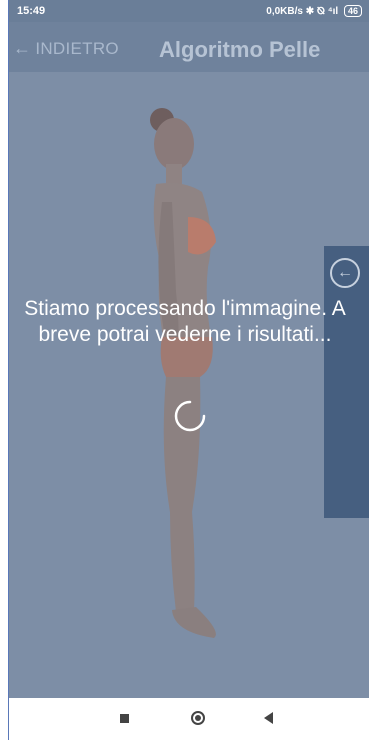  What do you see at coordinates (346, 382) in the screenshot?
I see `side-drawer-tab: ←` at bounding box center [346, 382].